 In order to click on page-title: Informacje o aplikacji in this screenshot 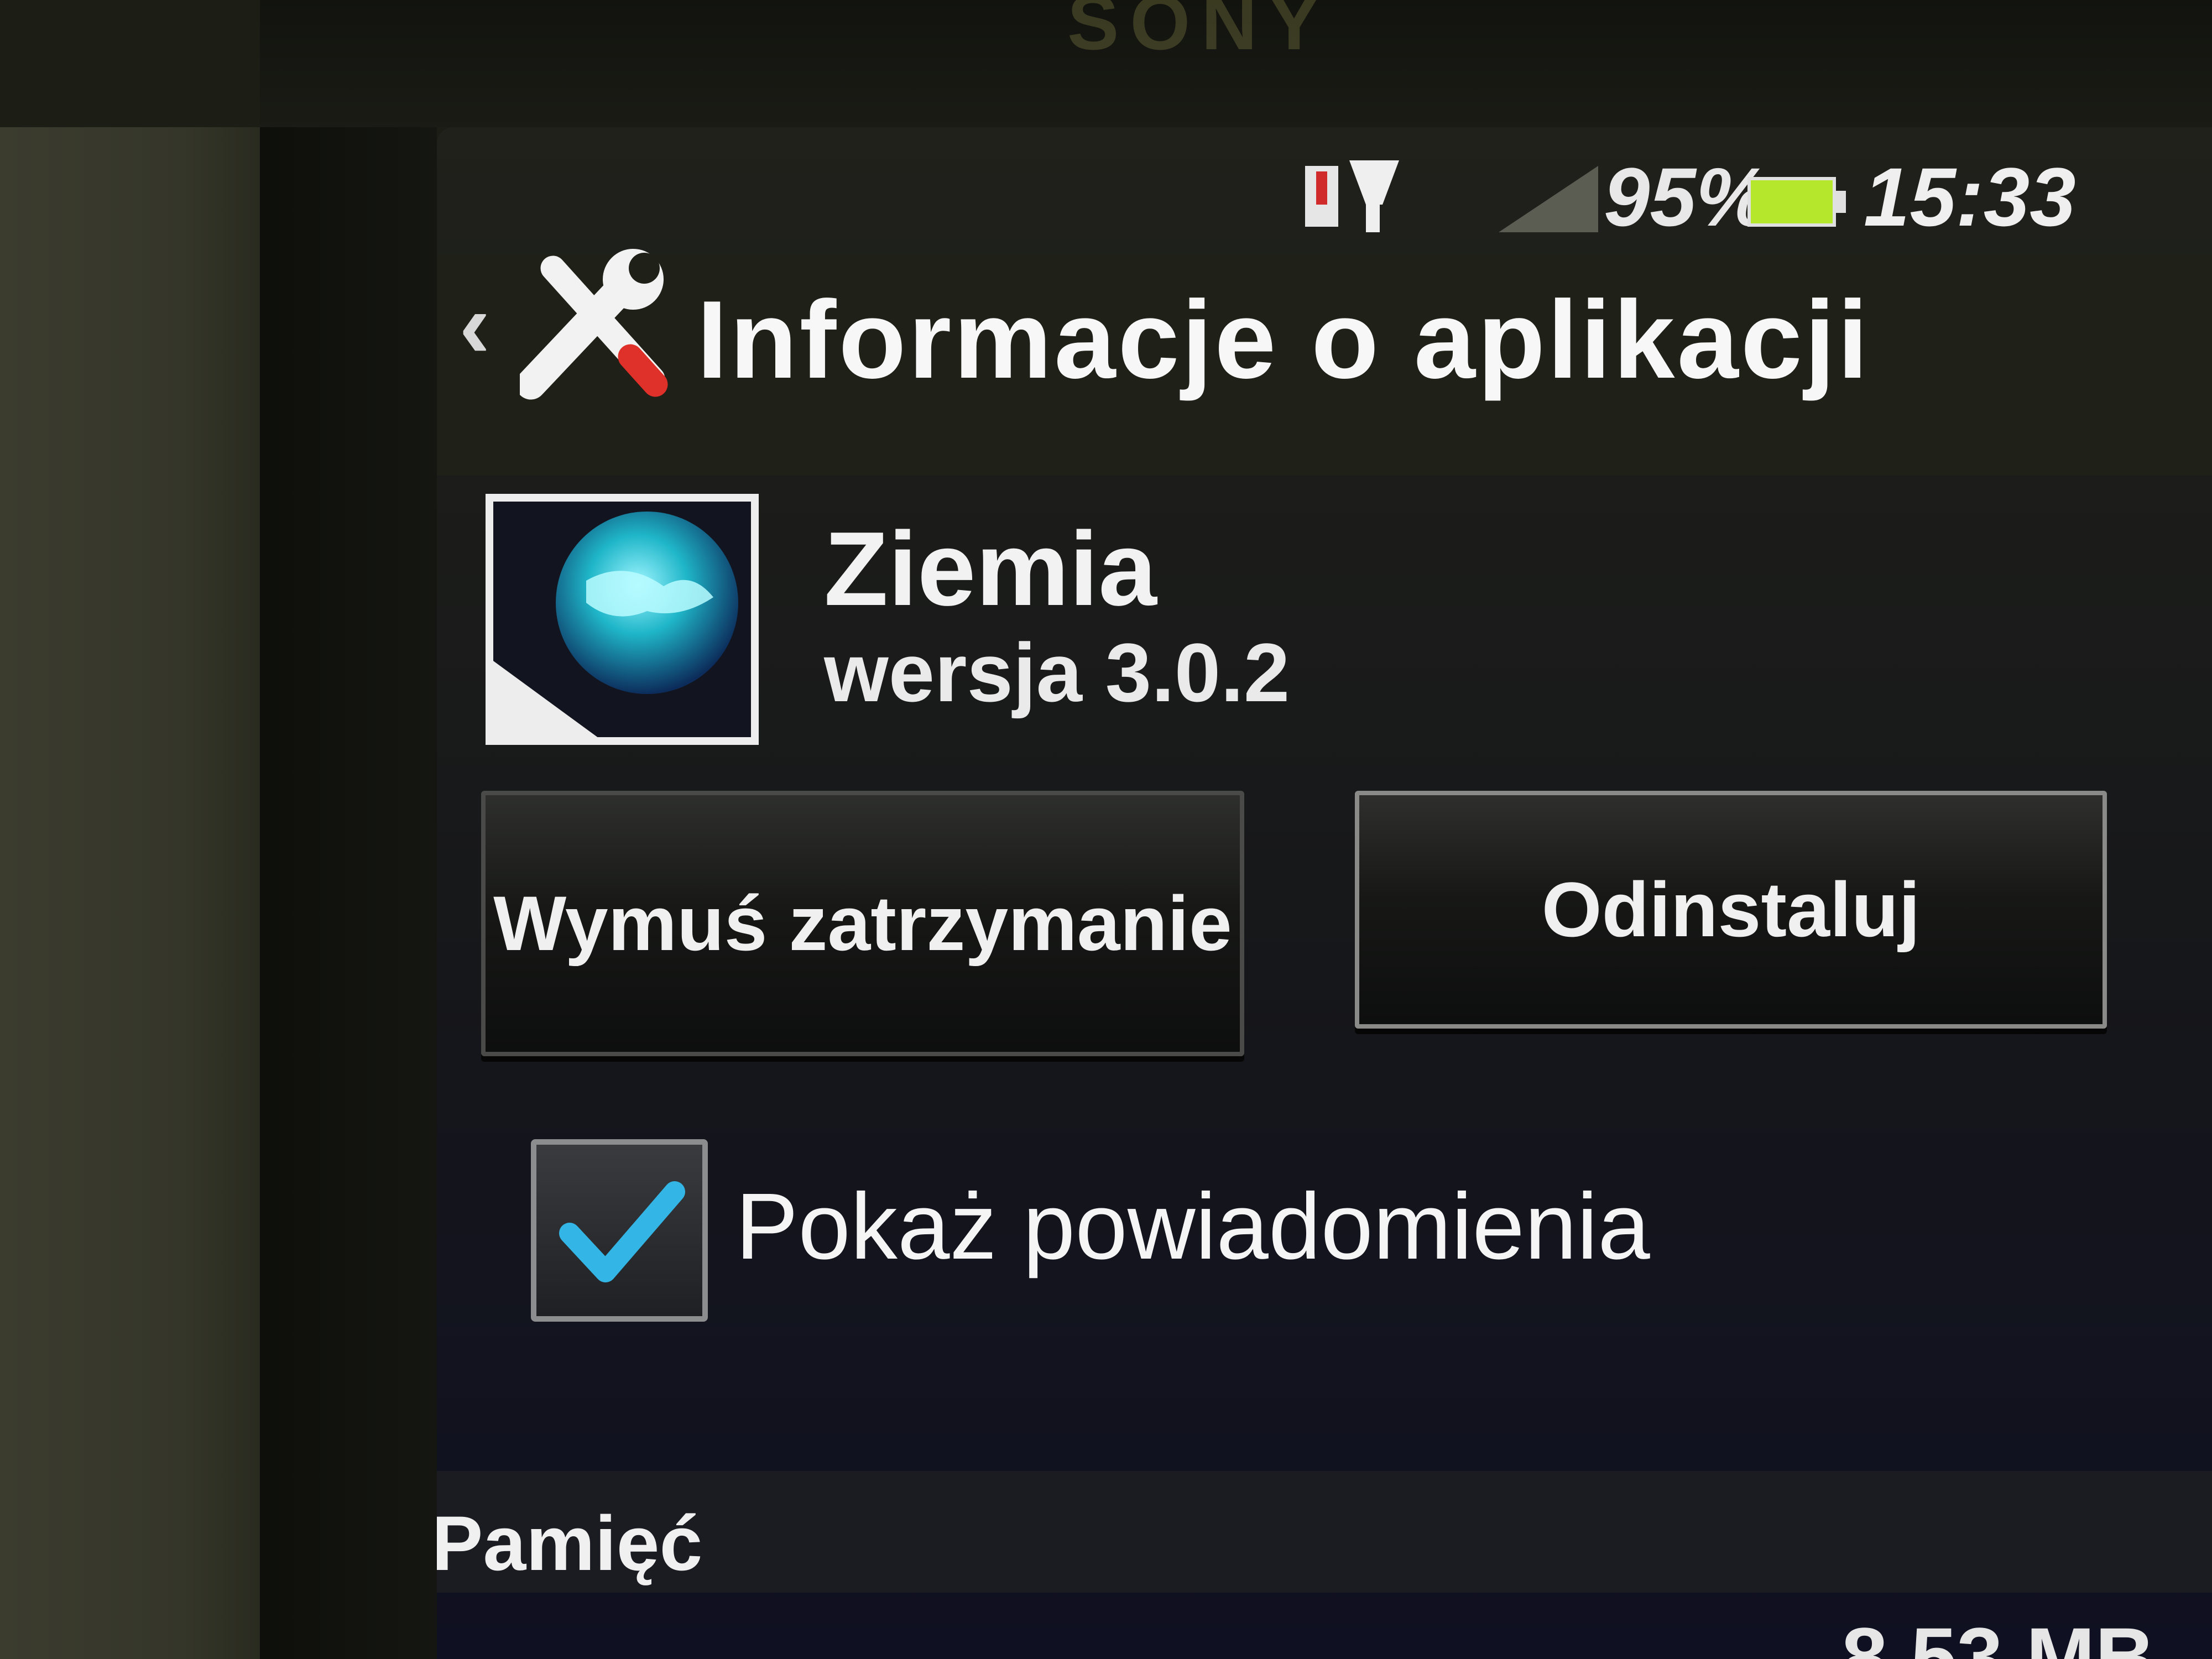, I will do `click(1284, 340)`.